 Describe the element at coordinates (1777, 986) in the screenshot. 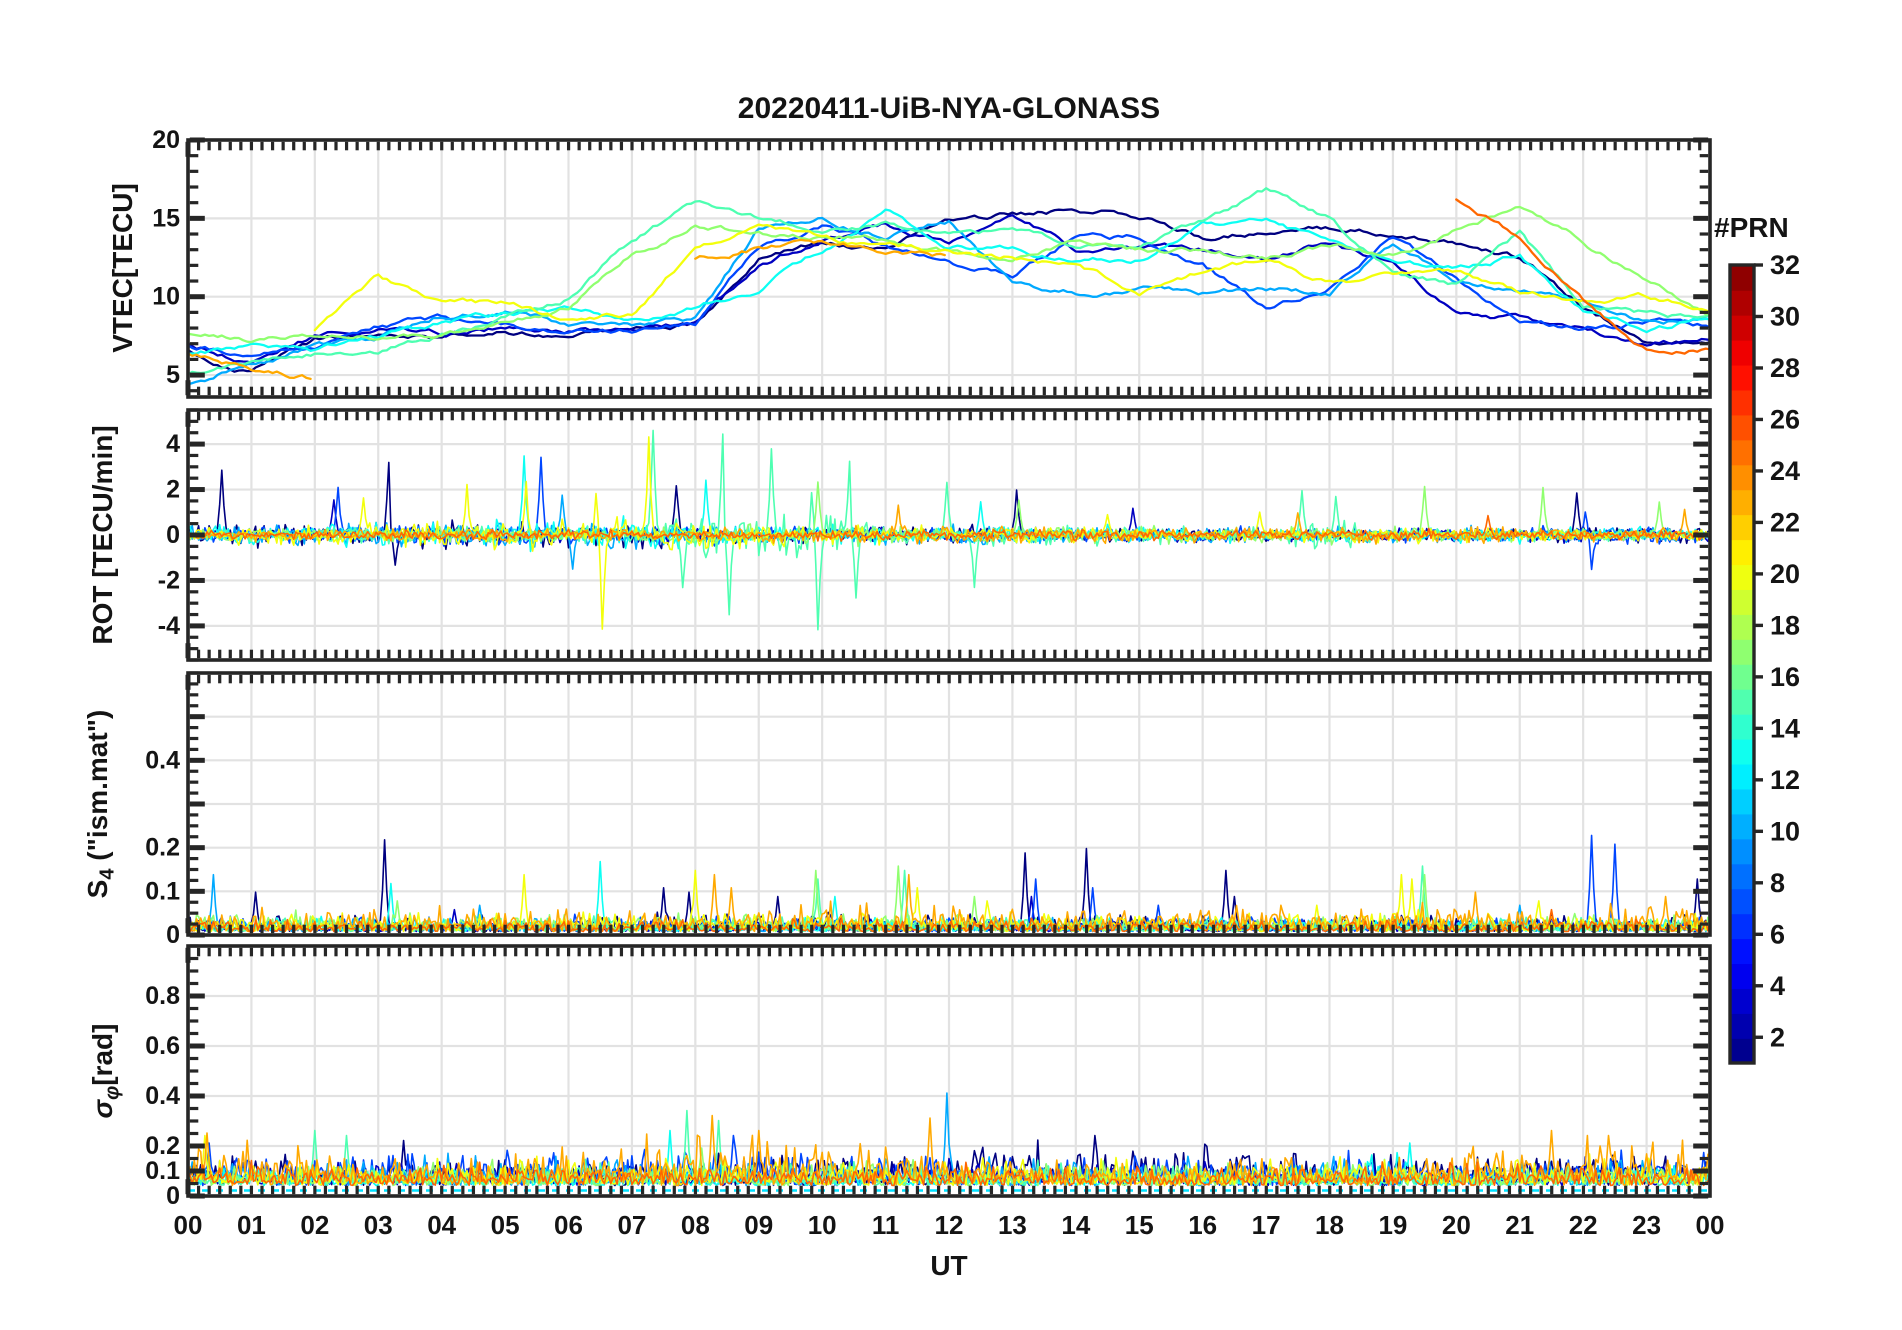

I see `colorbar-tick-label: 4` at that location.